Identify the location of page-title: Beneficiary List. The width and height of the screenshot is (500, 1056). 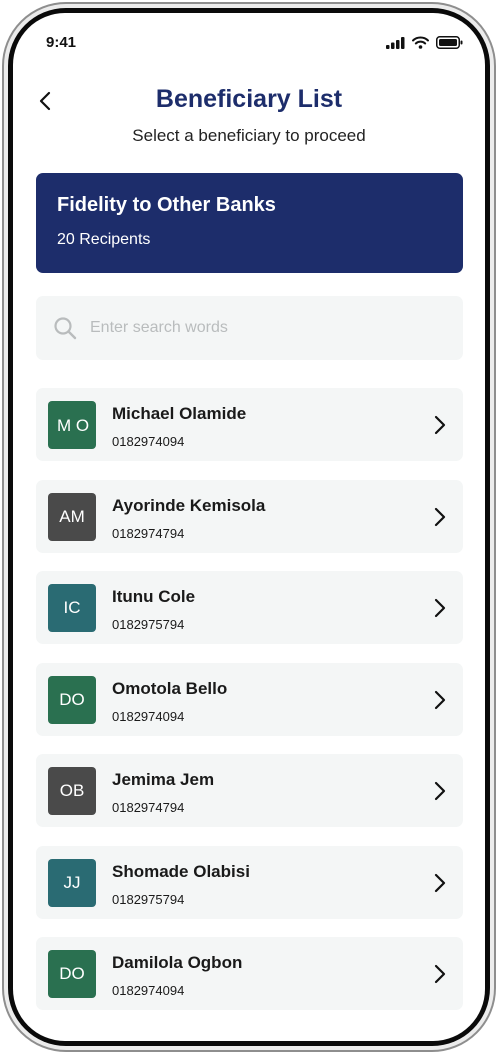
(249, 99).